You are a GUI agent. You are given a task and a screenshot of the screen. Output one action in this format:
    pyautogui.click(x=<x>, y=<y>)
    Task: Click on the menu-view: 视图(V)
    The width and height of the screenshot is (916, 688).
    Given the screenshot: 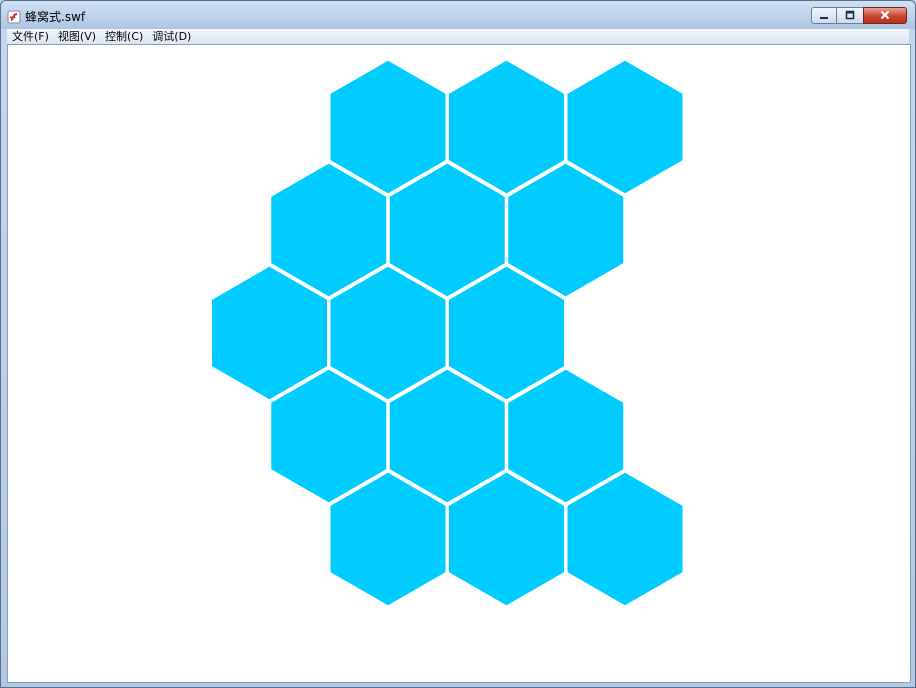 What is the action you would take?
    pyautogui.click(x=76, y=36)
    